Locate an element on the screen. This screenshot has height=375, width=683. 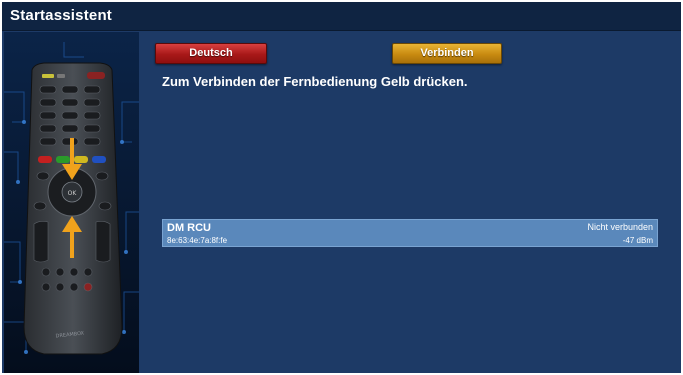
device-mac-address: 8e:63:4e:7a:8f:fe is located at coordinates (197, 240).